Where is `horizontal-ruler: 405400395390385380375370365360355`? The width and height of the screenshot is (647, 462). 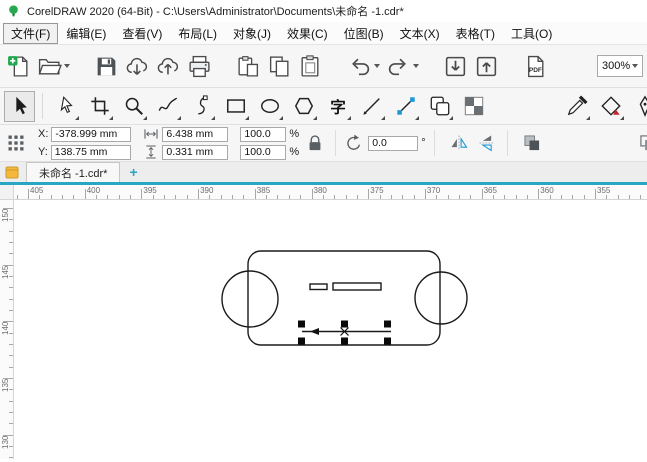 horizontal-ruler: 405400395390385380375370365360355 is located at coordinates (330, 192).